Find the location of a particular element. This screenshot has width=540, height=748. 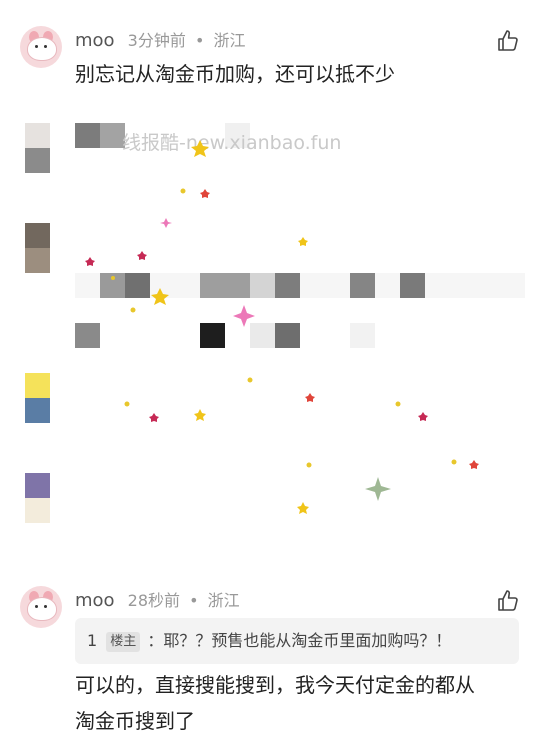

comment-text-line-1: 可以的，直接搜能搜到，我今天付定金的都从 is located at coordinates (275, 685).